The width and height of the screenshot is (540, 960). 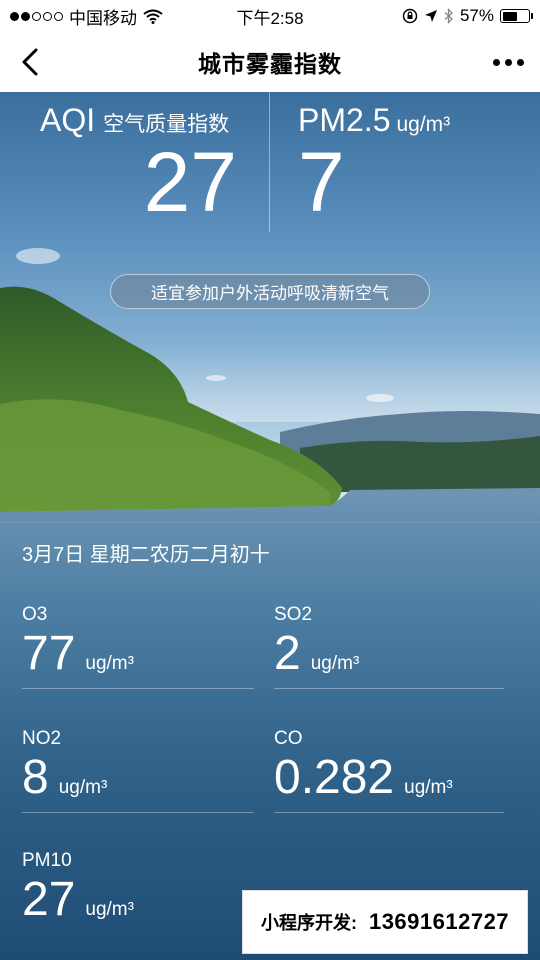 I want to click on rotation-lock-icon, so click(x=410, y=16).